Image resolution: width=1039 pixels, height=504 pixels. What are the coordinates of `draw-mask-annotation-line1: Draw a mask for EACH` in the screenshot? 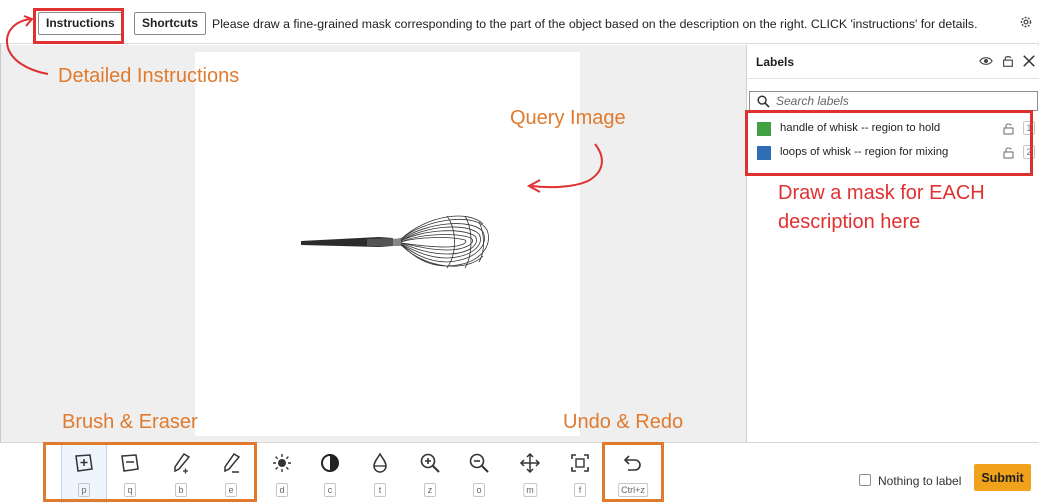 It's located at (881, 193).